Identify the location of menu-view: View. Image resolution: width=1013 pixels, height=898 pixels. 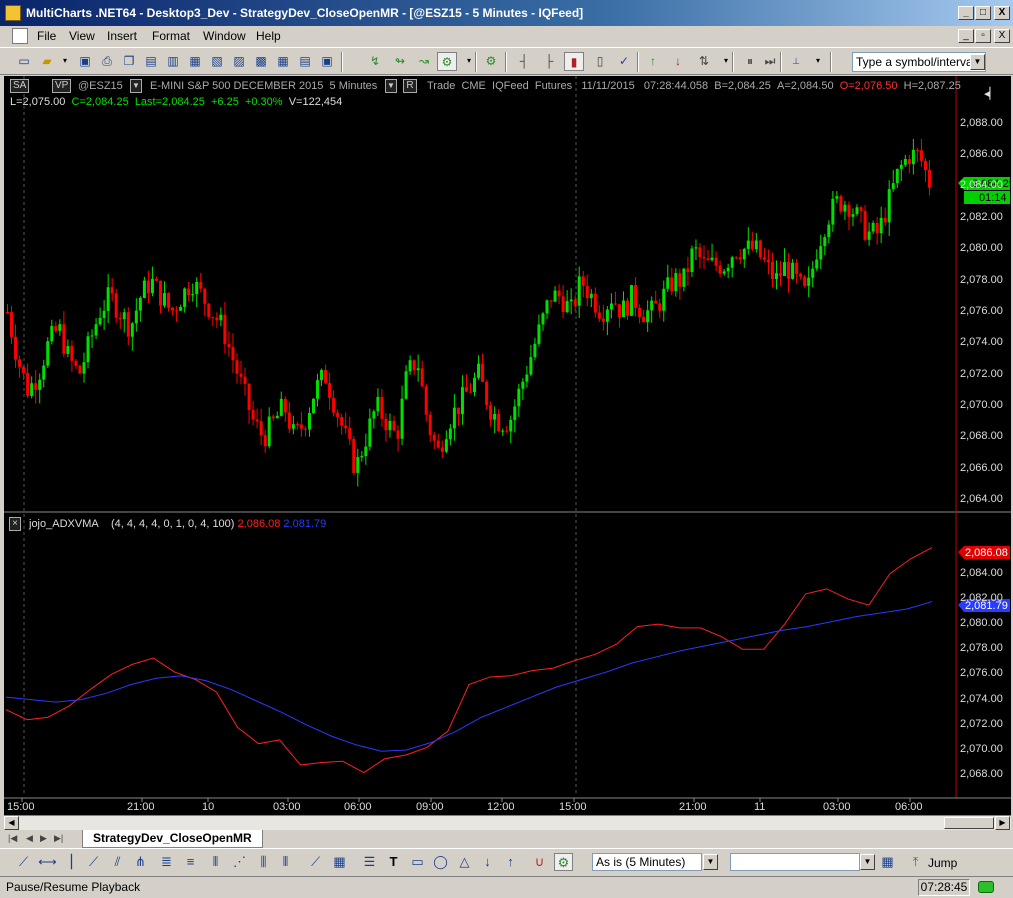
(82, 36).